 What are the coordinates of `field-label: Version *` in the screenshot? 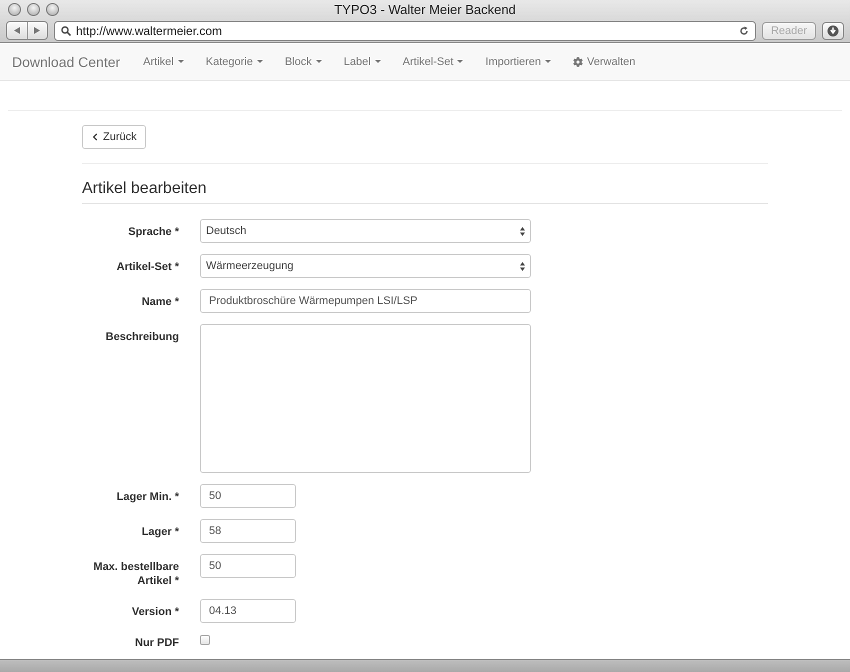 It's located at (154, 612).